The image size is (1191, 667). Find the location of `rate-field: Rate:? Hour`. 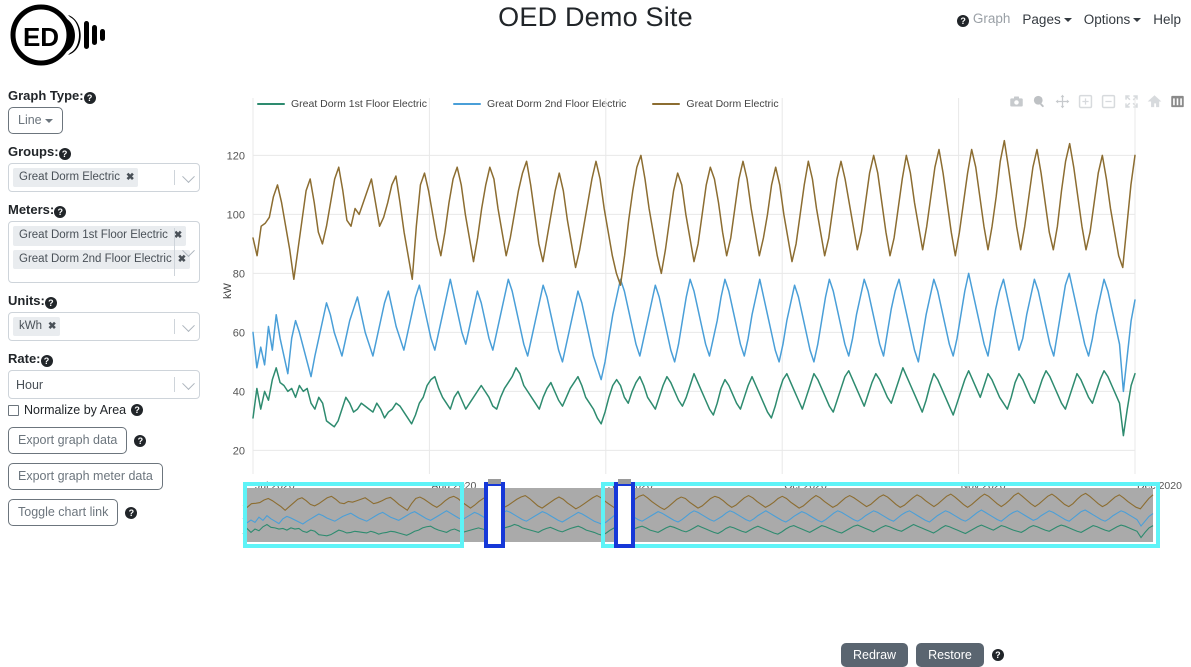

rate-field: Rate:? Hour is located at coordinates (104, 375).